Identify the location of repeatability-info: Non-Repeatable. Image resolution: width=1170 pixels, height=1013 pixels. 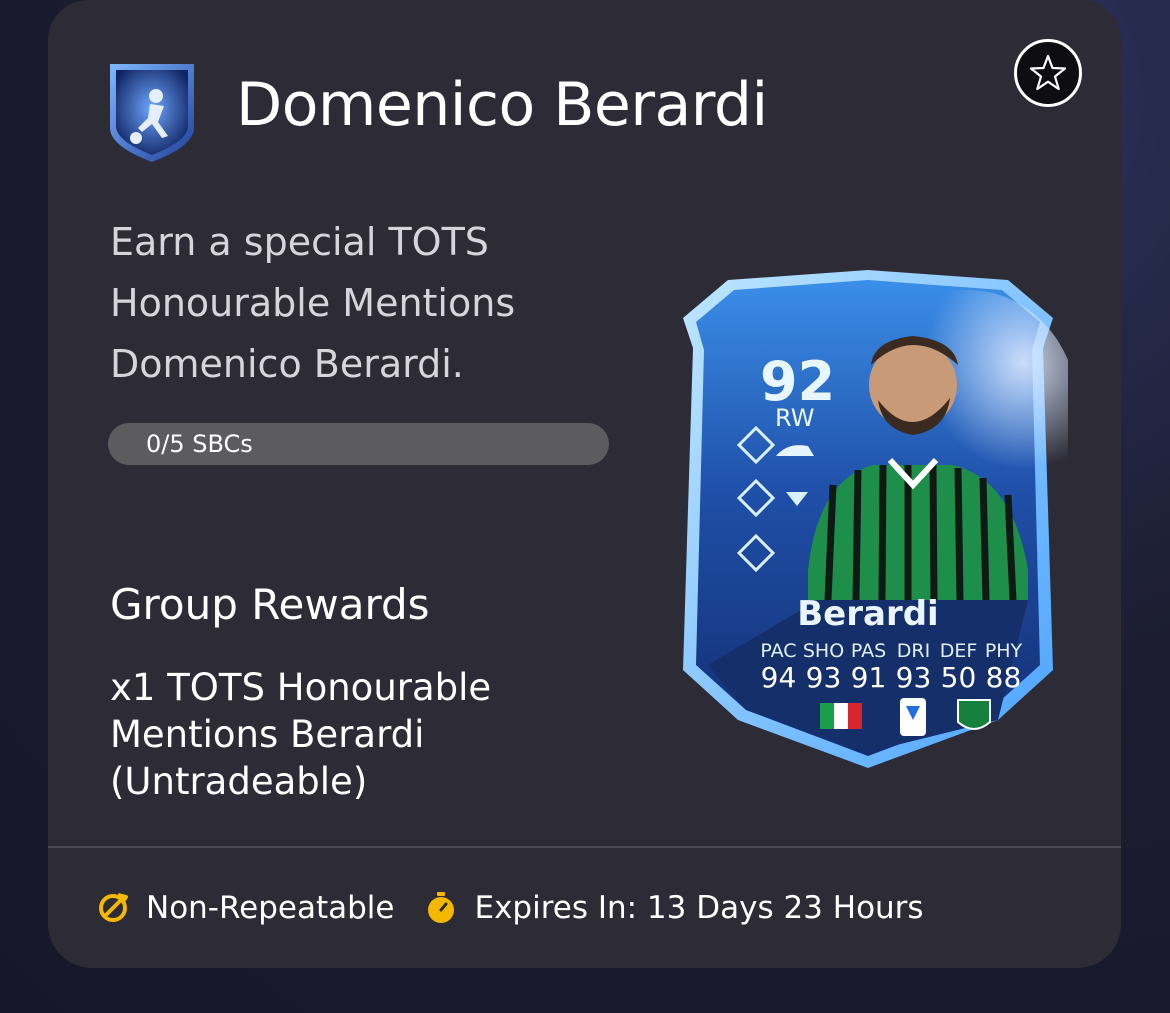
(245, 908).